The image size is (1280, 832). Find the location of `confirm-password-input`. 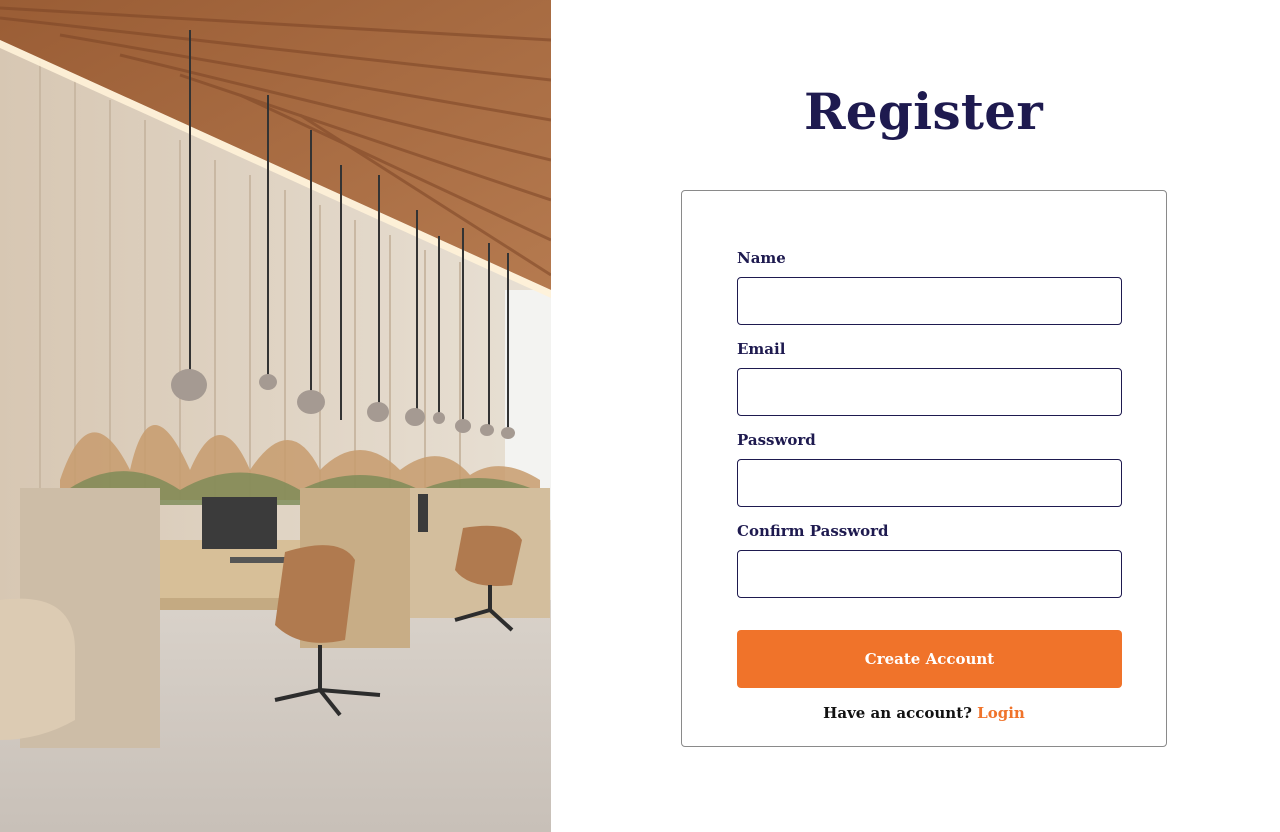

confirm-password-input is located at coordinates (929, 574).